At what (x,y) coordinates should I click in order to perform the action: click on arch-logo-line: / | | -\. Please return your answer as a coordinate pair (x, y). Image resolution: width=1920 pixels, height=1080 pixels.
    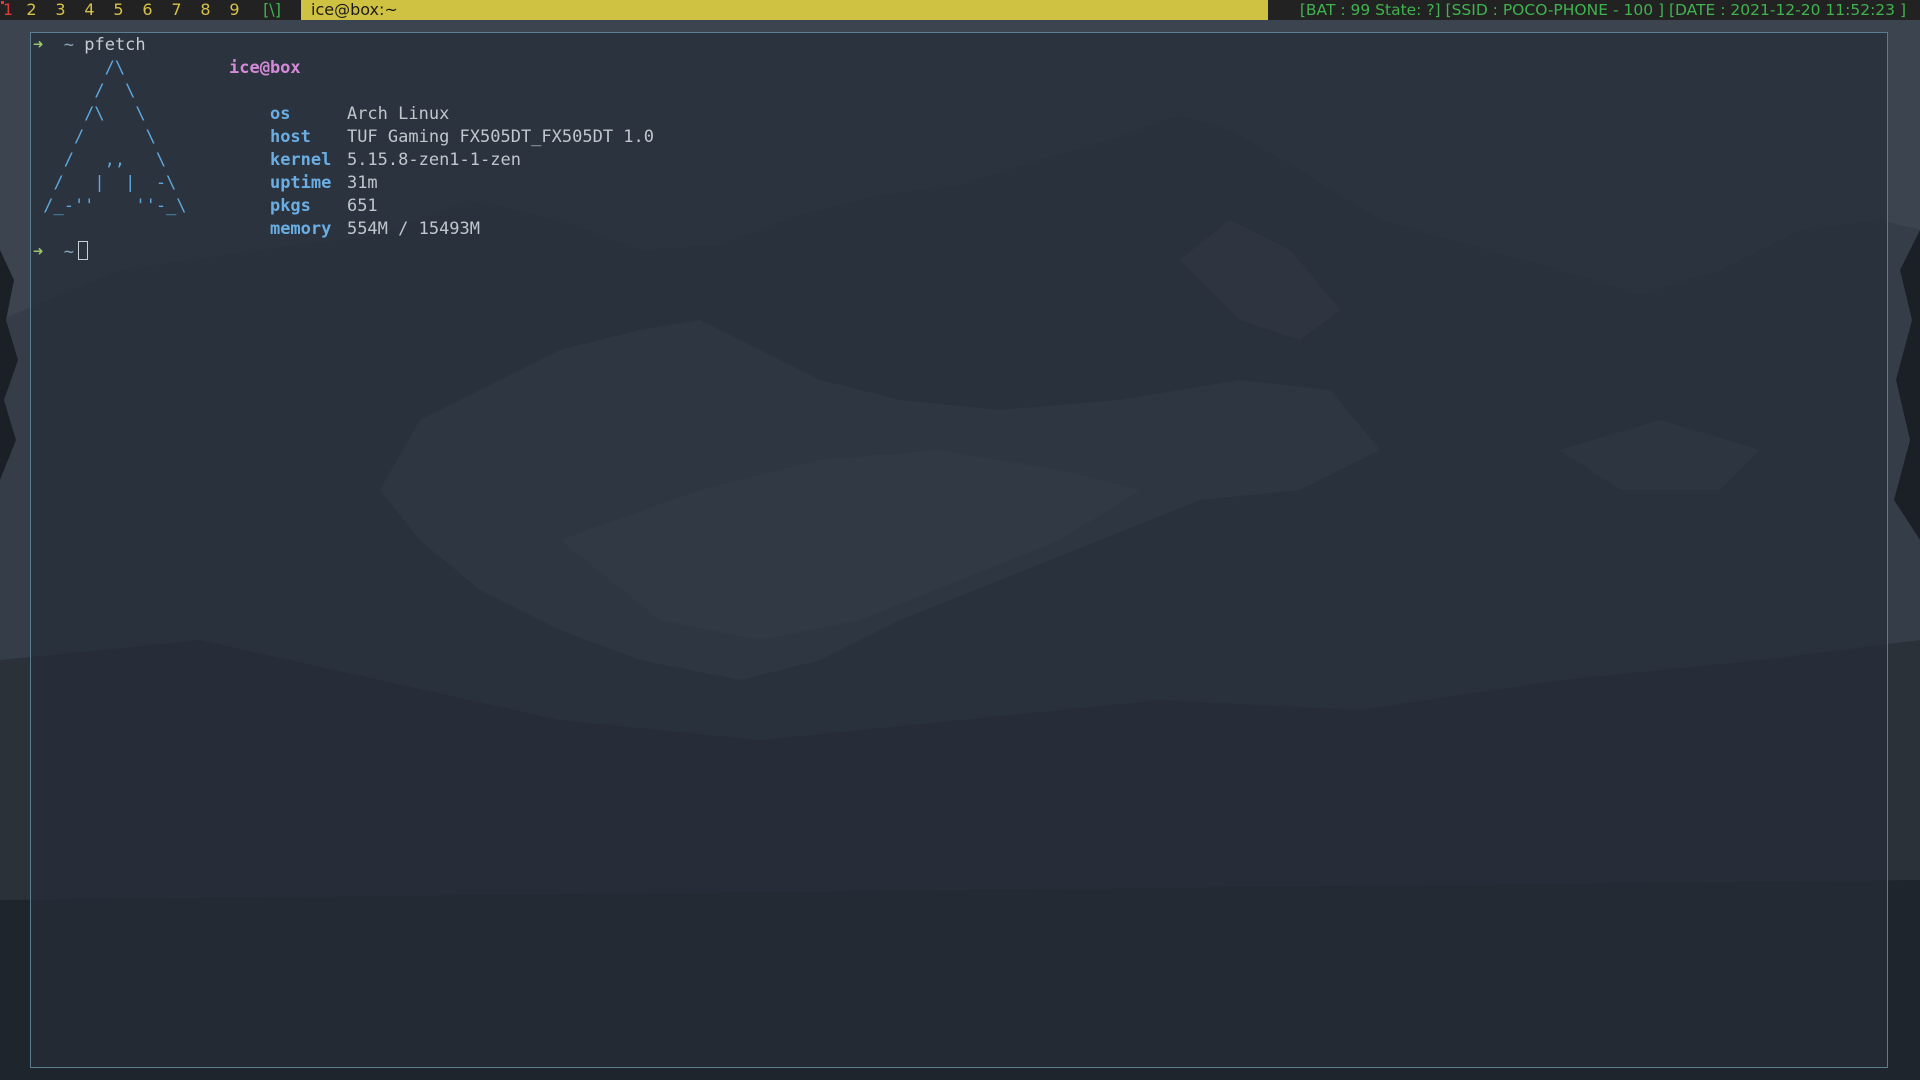
    Looking at the image, I should click on (105, 183).